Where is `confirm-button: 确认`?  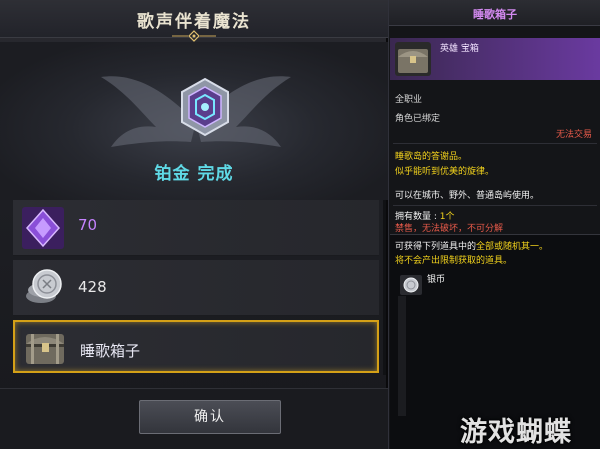
confirm-button: 确认 is located at coordinates (210, 417).